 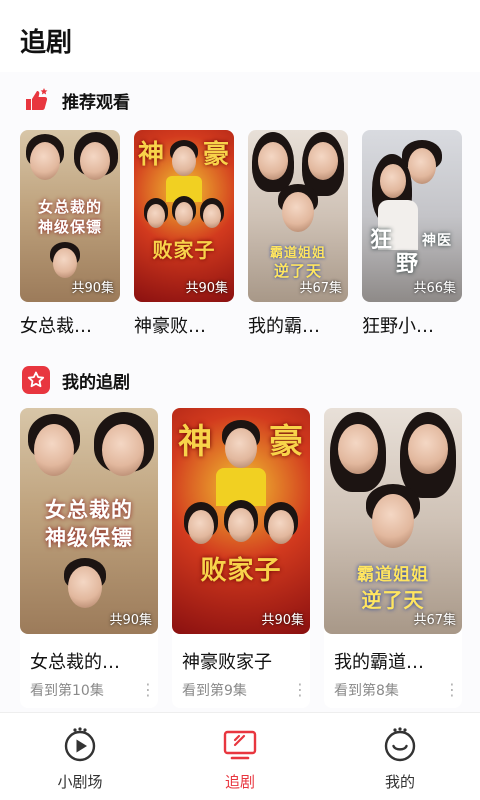 I want to click on bottom-tab-bar: 小剧场 追剧 我的, so click(x=240, y=756).